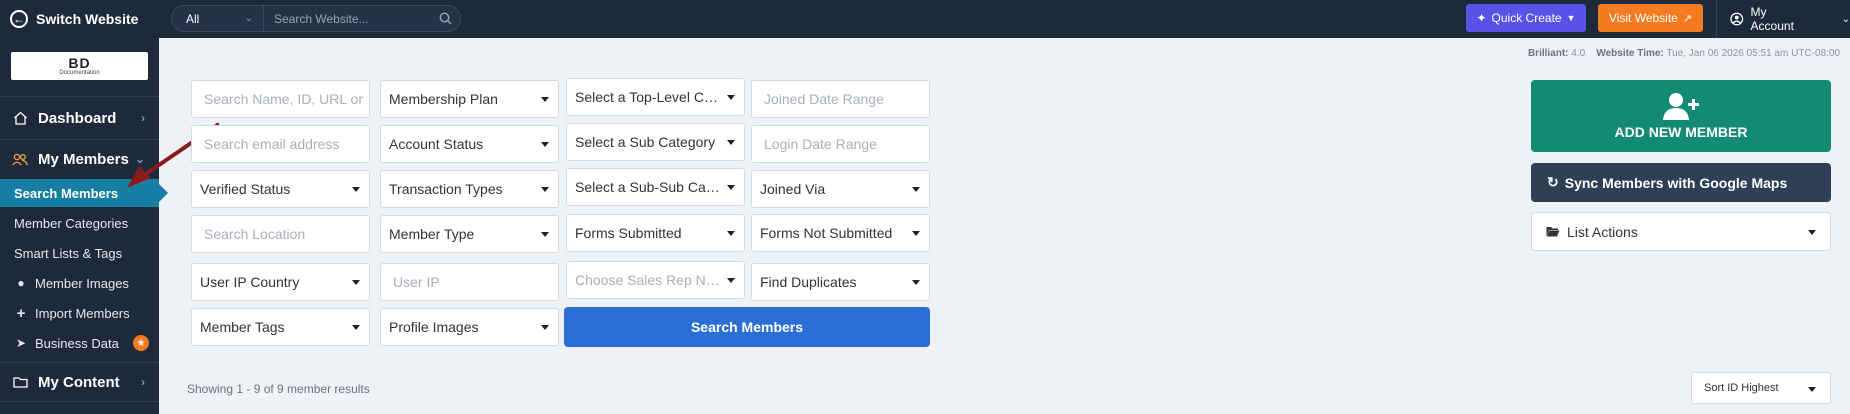  I want to click on sub-category-select: Select a Sub Category, so click(655, 142).